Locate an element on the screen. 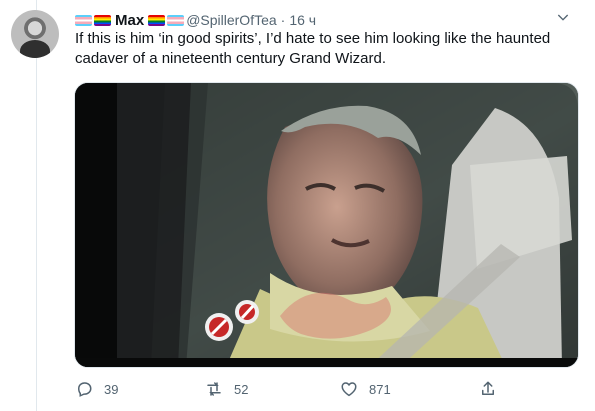 The width and height of the screenshot is (595, 411). thread-line is located at coordinates (36, 205).